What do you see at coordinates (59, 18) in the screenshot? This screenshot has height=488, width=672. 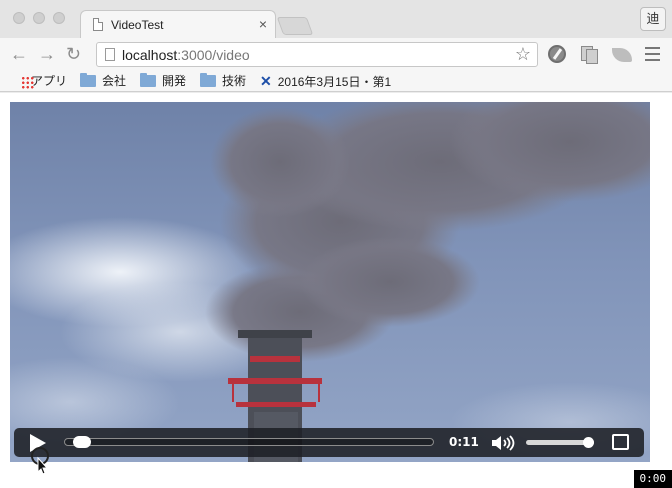 I see `zoom-window-button` at bounding box center [59, 18].